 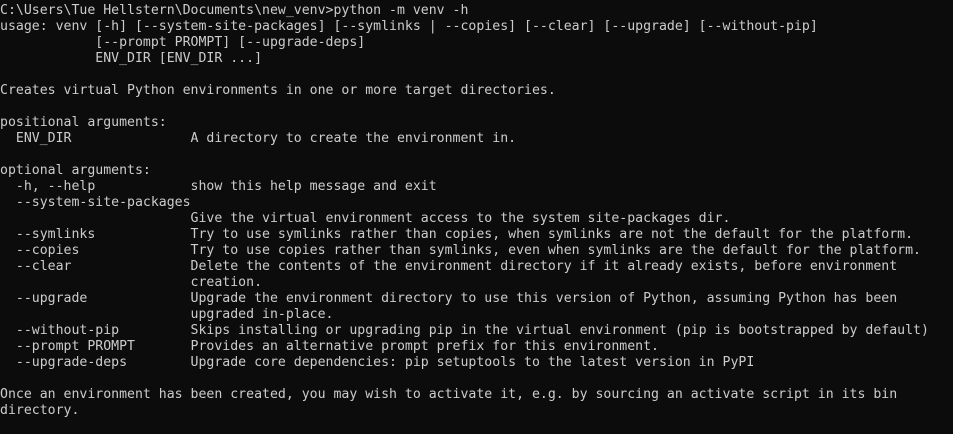 What do you see at coordinates (75, 170) in the screenshot?
I see `terminal-line-optional-header: optional arguments:` at bounding box center [75, 170].